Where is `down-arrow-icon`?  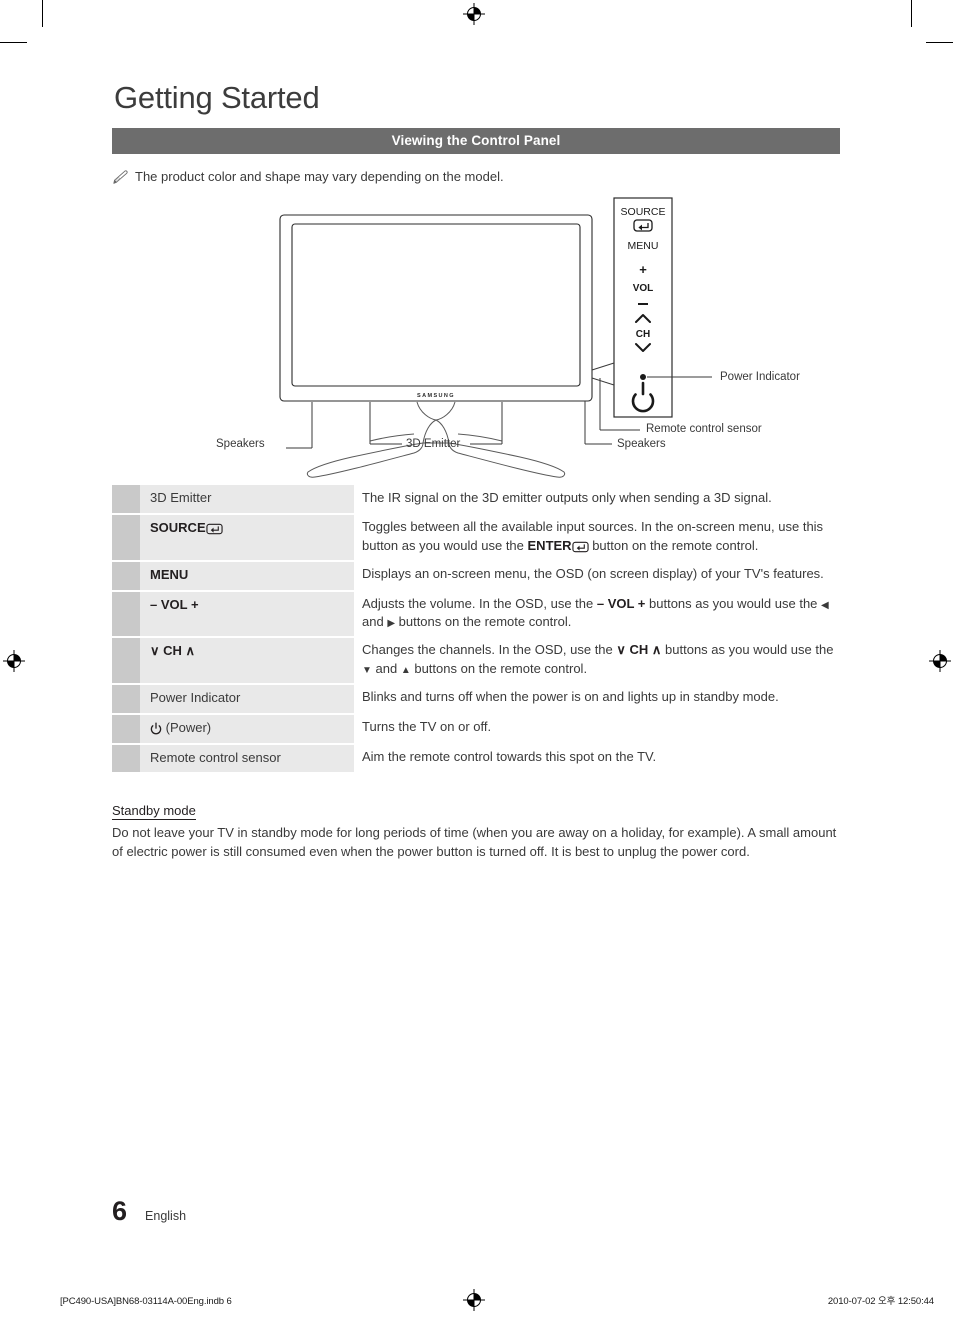 down-arrow-icon is located at coordinates (367, 669).